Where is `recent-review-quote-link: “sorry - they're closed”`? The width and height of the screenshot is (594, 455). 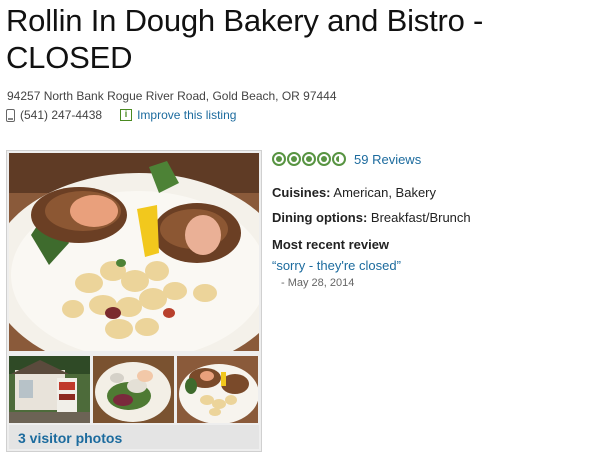
recent-review-quote-link: “sorry - they're closed” is located at coordinates (336, 265).